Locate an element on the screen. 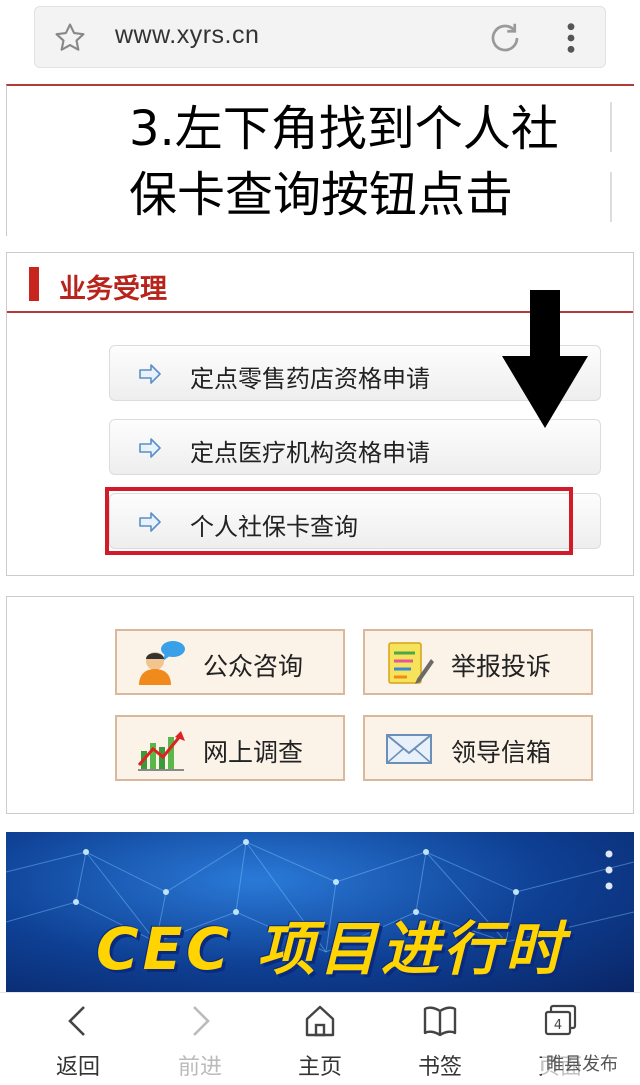 The image size is (640, 1085). tile-label: 领导信箱 is located at coordinates (501, 752).